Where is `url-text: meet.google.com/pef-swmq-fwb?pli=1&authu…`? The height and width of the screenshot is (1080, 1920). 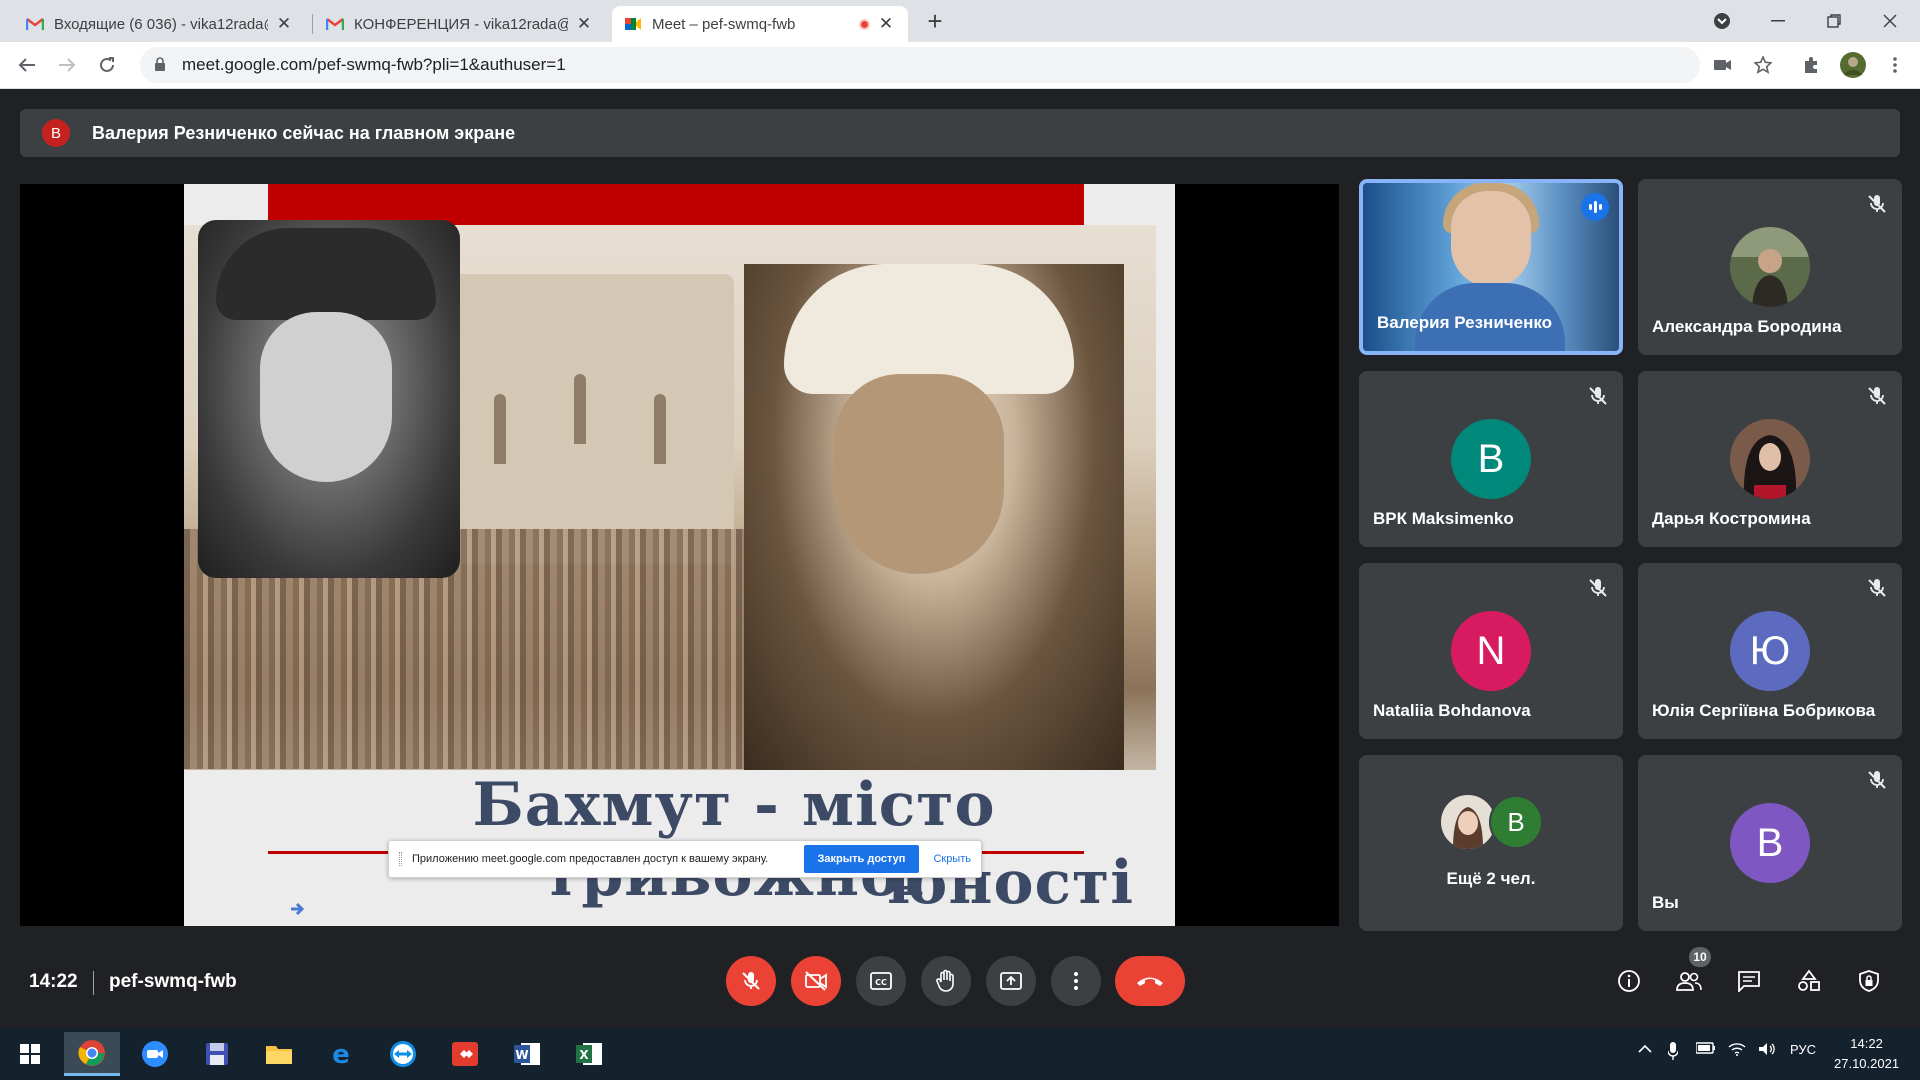
url-text: meet.google.com/pef-swmq-fwb?pli=1&authu… is located at coordinates (374, 64).